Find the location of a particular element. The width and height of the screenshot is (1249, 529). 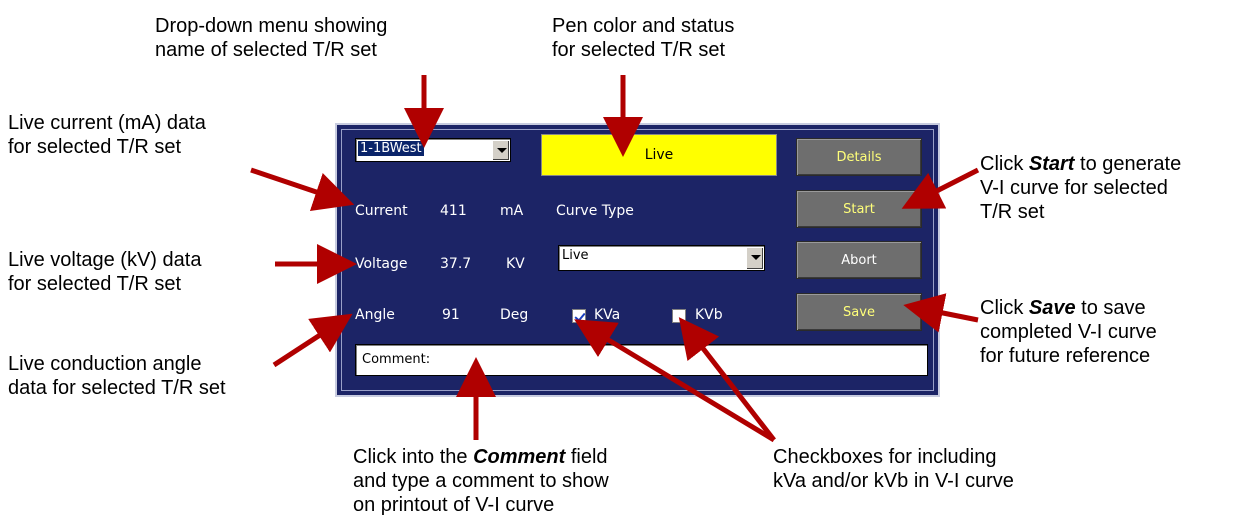

arrow-kvb is located at coordinates (727, 379).